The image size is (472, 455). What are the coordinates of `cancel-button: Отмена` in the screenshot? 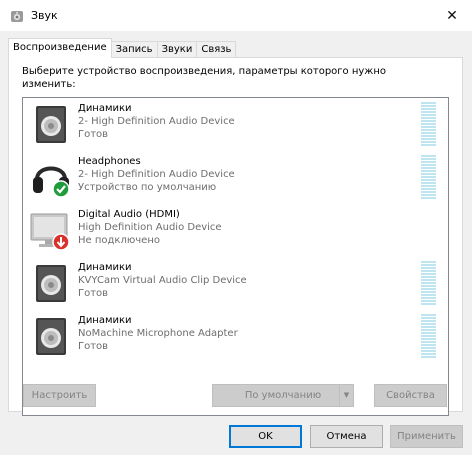 It's located at (346, 436).